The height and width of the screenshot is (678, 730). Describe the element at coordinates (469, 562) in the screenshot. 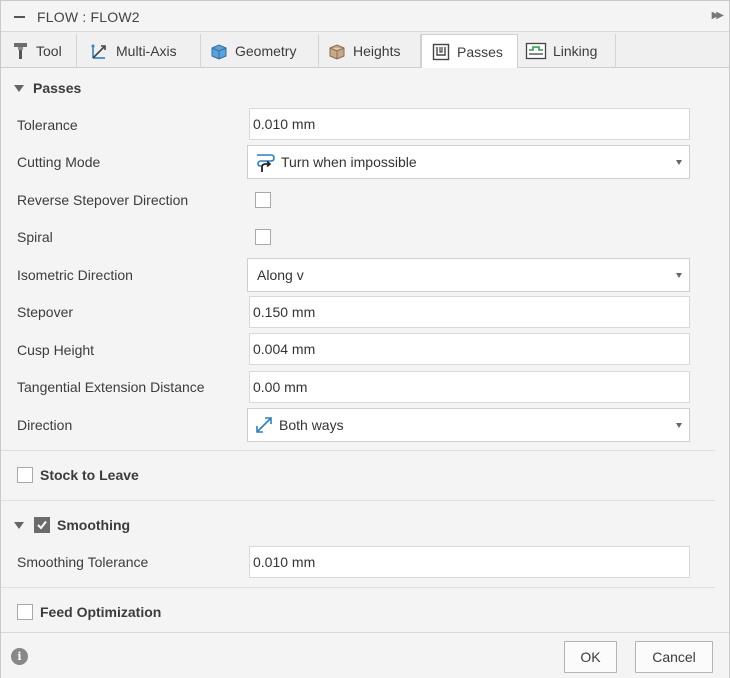

I see `smoothing-tolerance-input: 0.010 mm` at that location.